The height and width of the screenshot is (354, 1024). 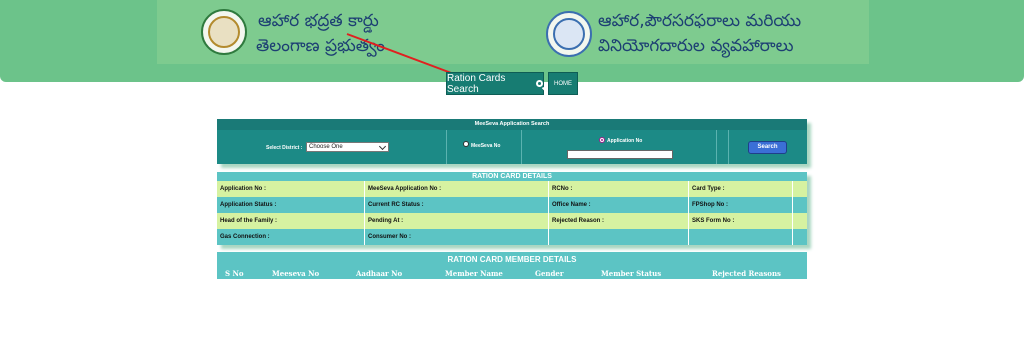 I want to click on field-consumer-no: Consumer No :, so click(x=457, y=237).